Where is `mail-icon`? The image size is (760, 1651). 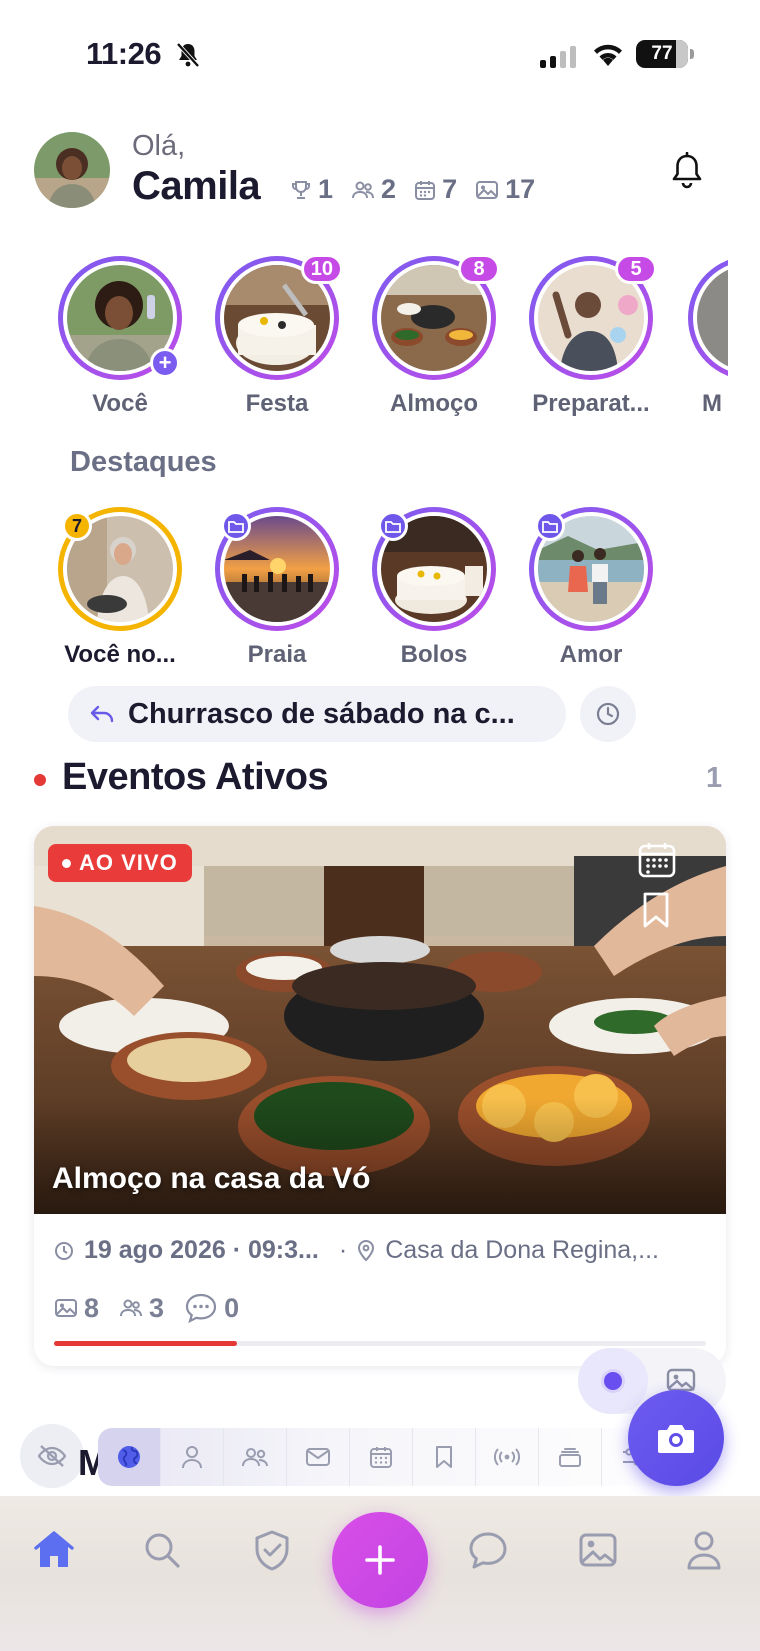 mail-icon is located at coordinates (318, 1457).